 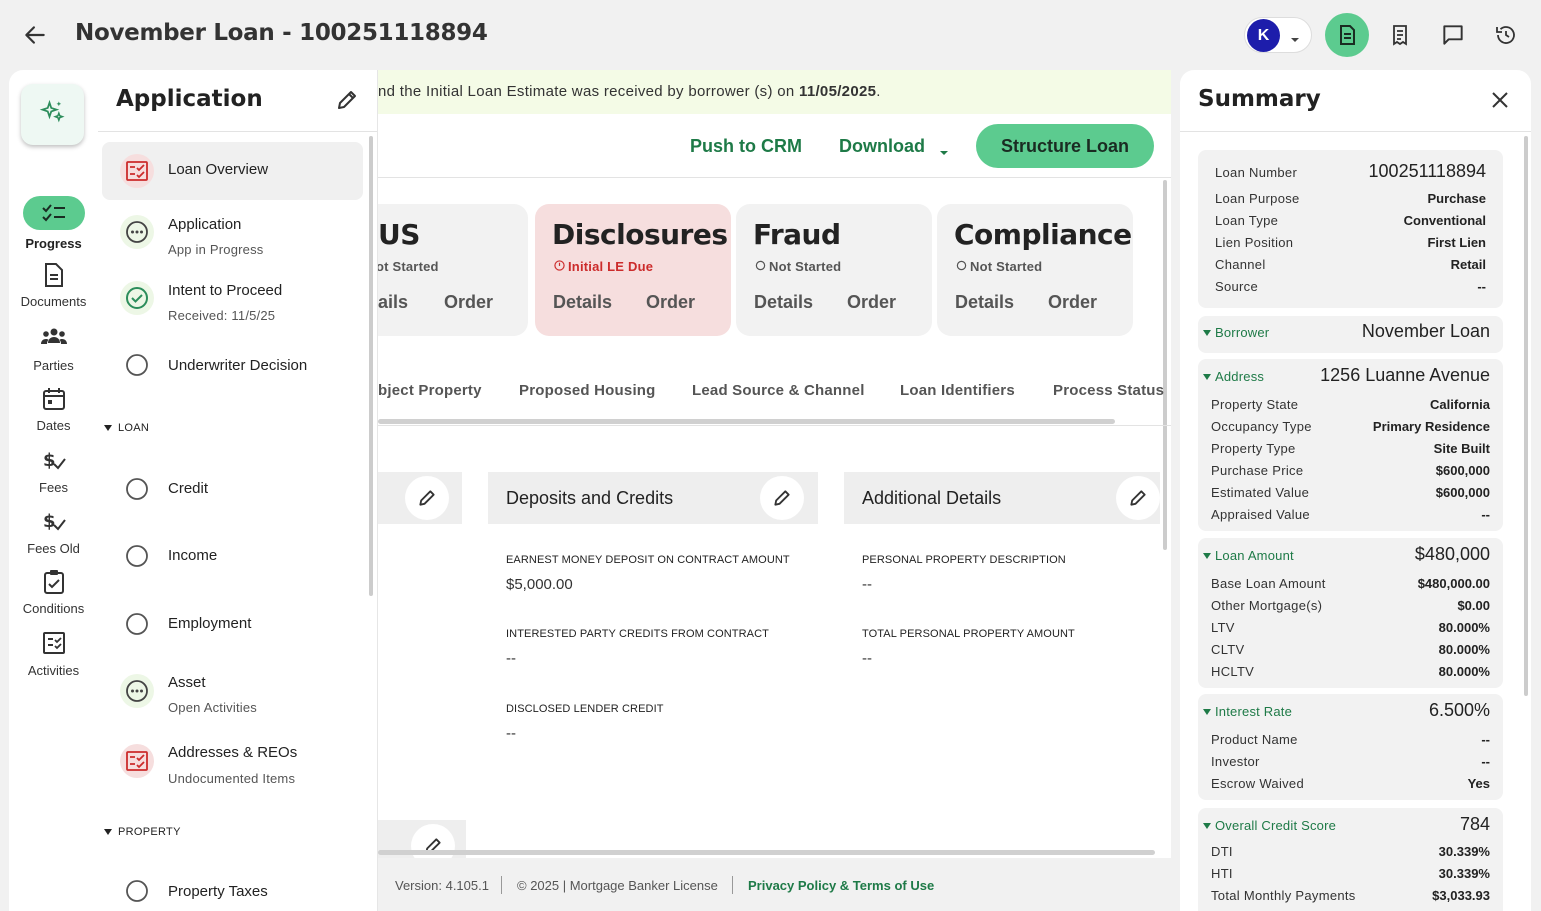 I want to click on loan-file-icon, so click(x=1347, y=35).